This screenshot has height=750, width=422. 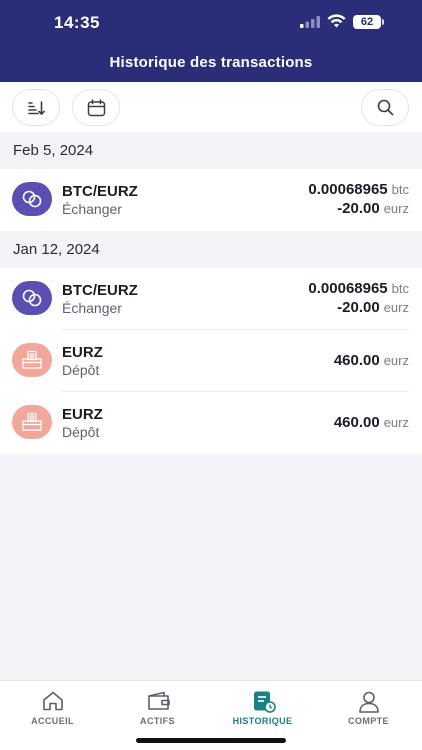 I want to click on user-icon, so click(x=369, y=702).